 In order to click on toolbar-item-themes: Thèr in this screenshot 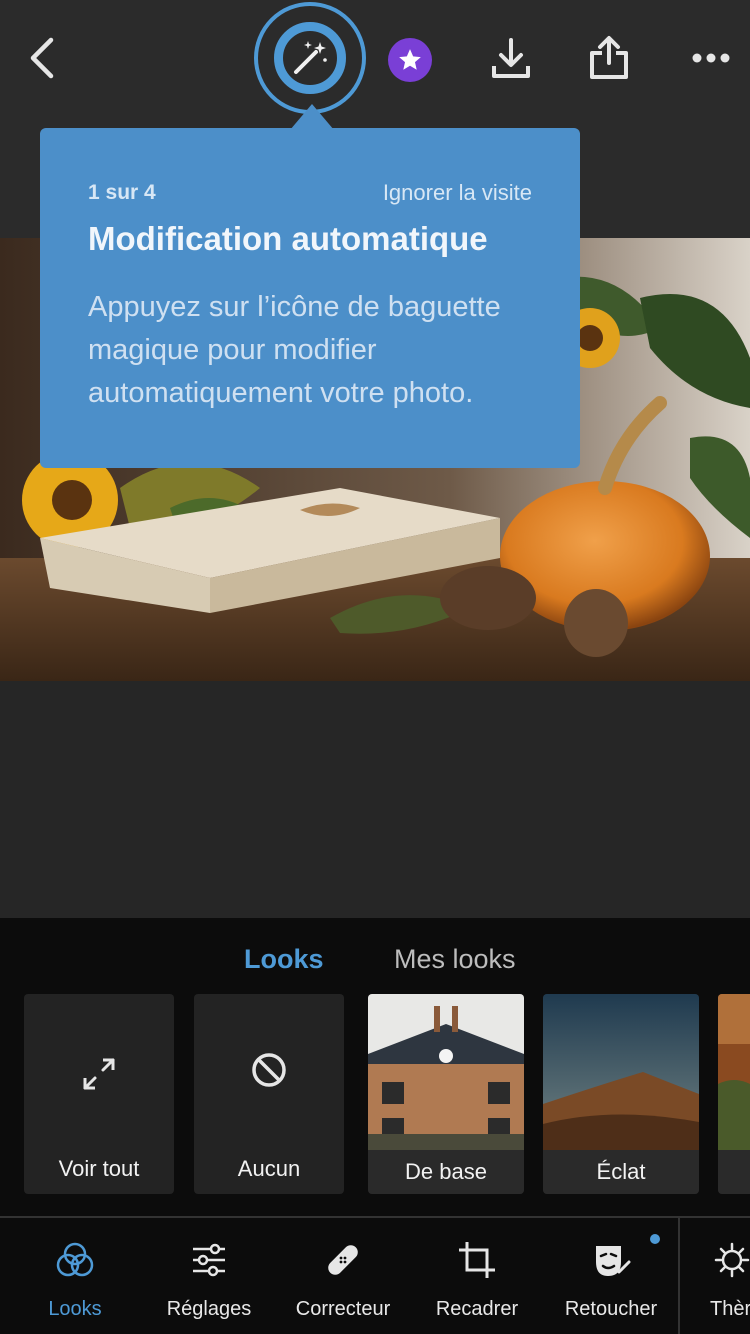, I will do `click(714, 1276)`.